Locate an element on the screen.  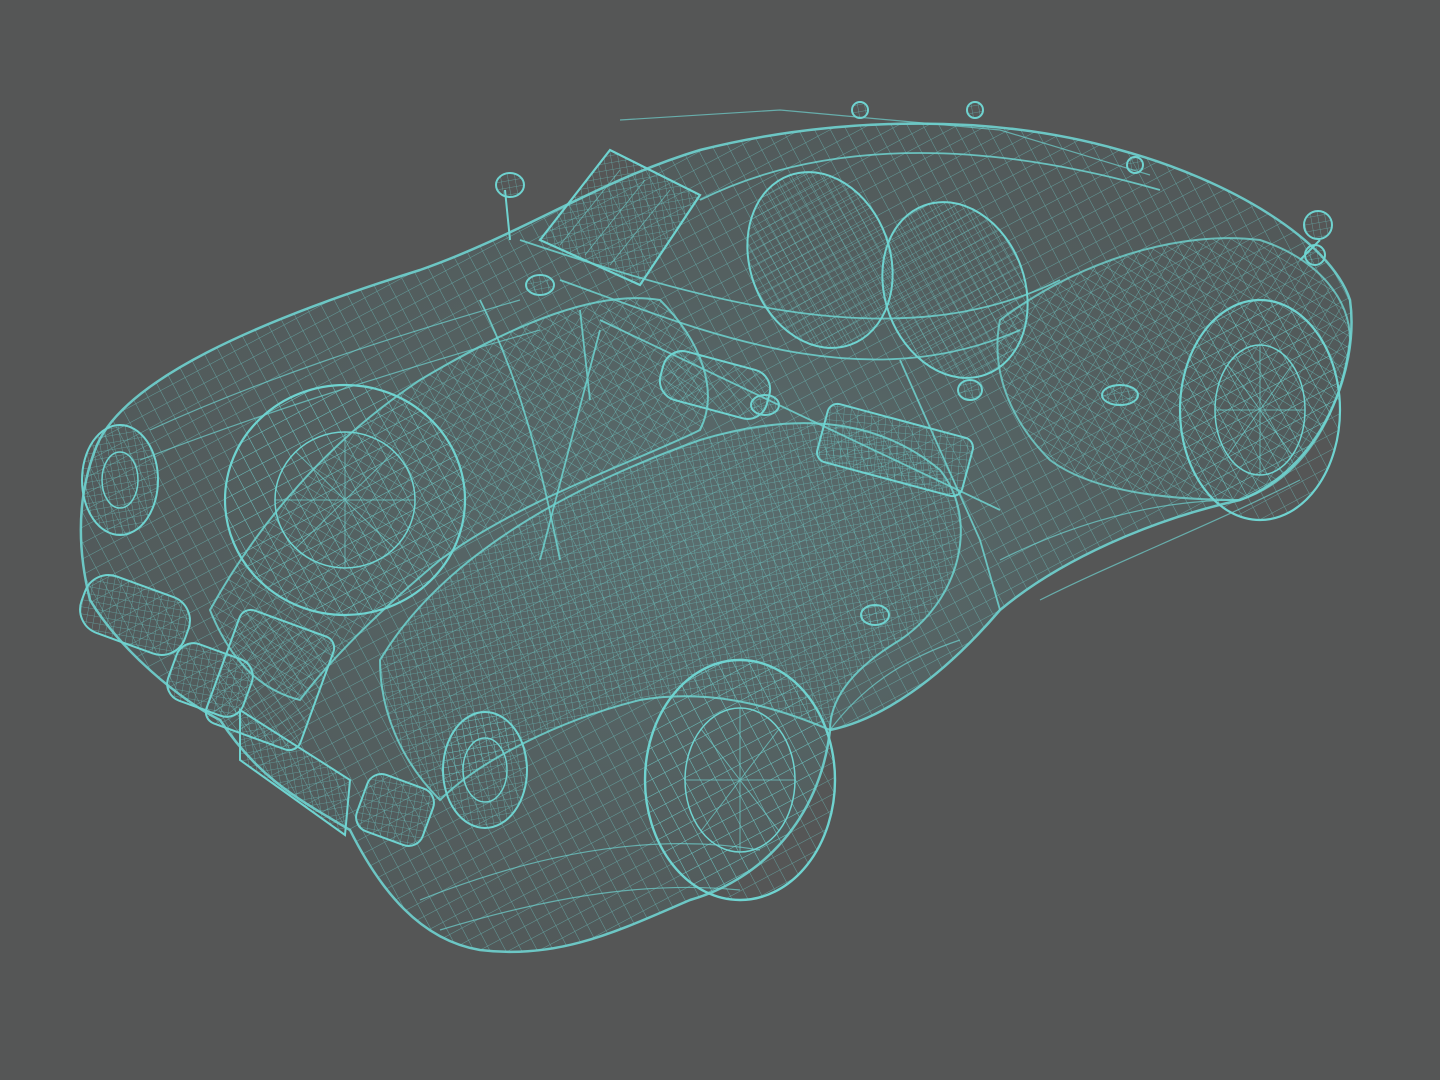
wheel-front-right is located at coordinates (1260, 410).